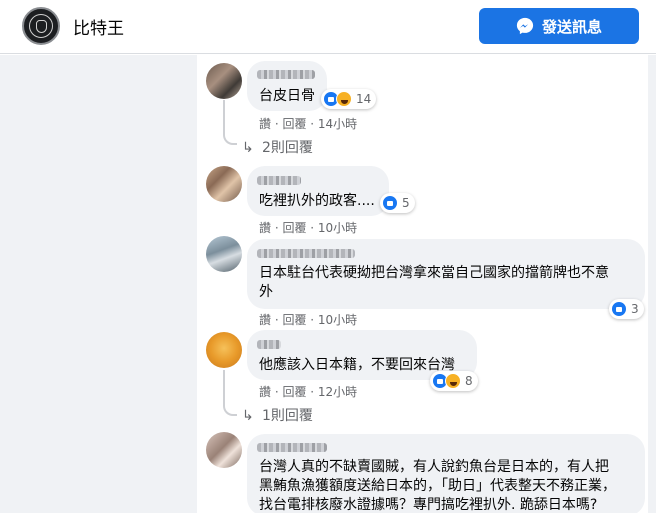 The height and width of the screenshot is (513, 656). Describe the element at coordinates (428, 505) in the screenshot. I see `comment-text-line: 找台電排核廢水證據嗎？專門搞吃裡扒外. 跪舔日本嗎?` at that location.